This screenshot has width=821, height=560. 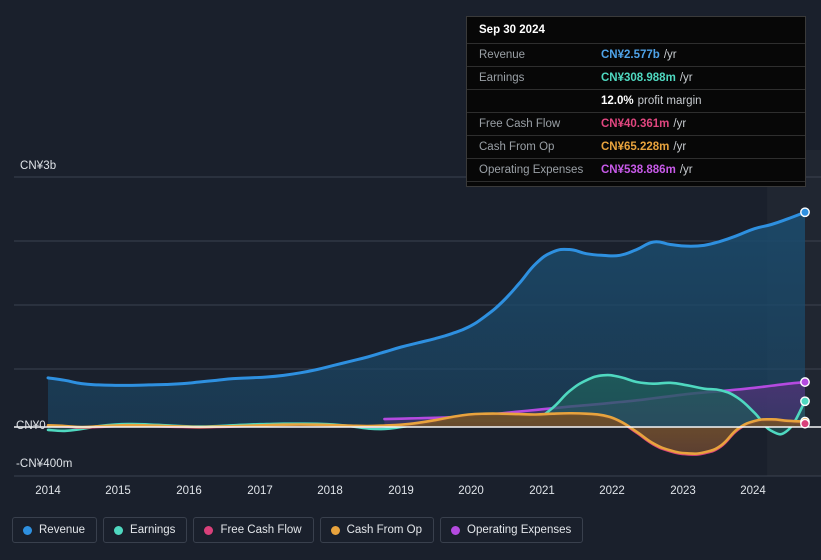 What do you see at coordinates (502, 78) in the screenshot?
I see `tooltip-row-label: Earnings` at bounding box center [502, 78].